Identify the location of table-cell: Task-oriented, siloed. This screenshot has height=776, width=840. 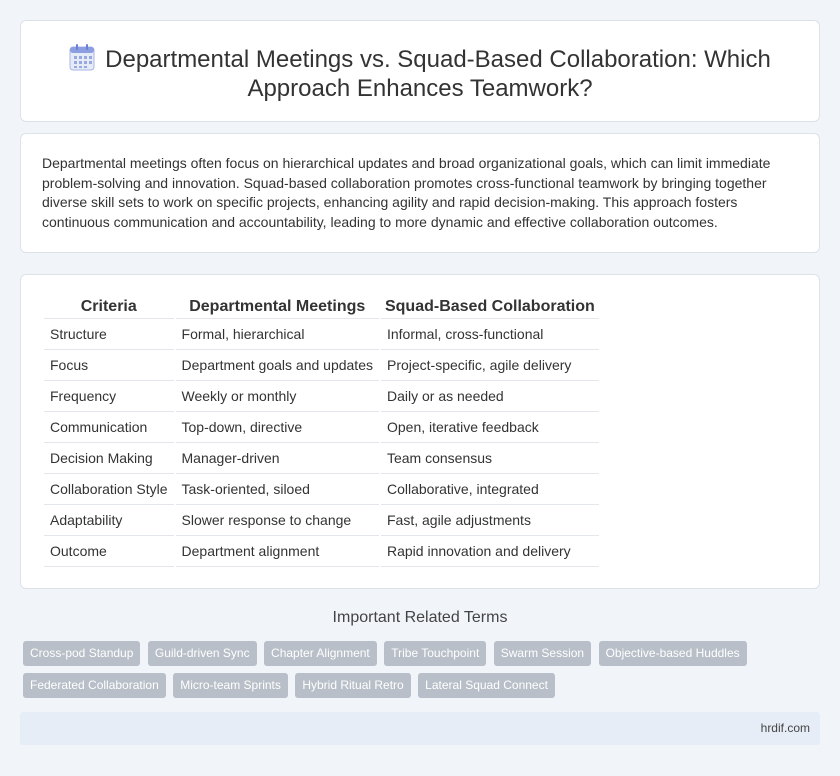
(277, 488).